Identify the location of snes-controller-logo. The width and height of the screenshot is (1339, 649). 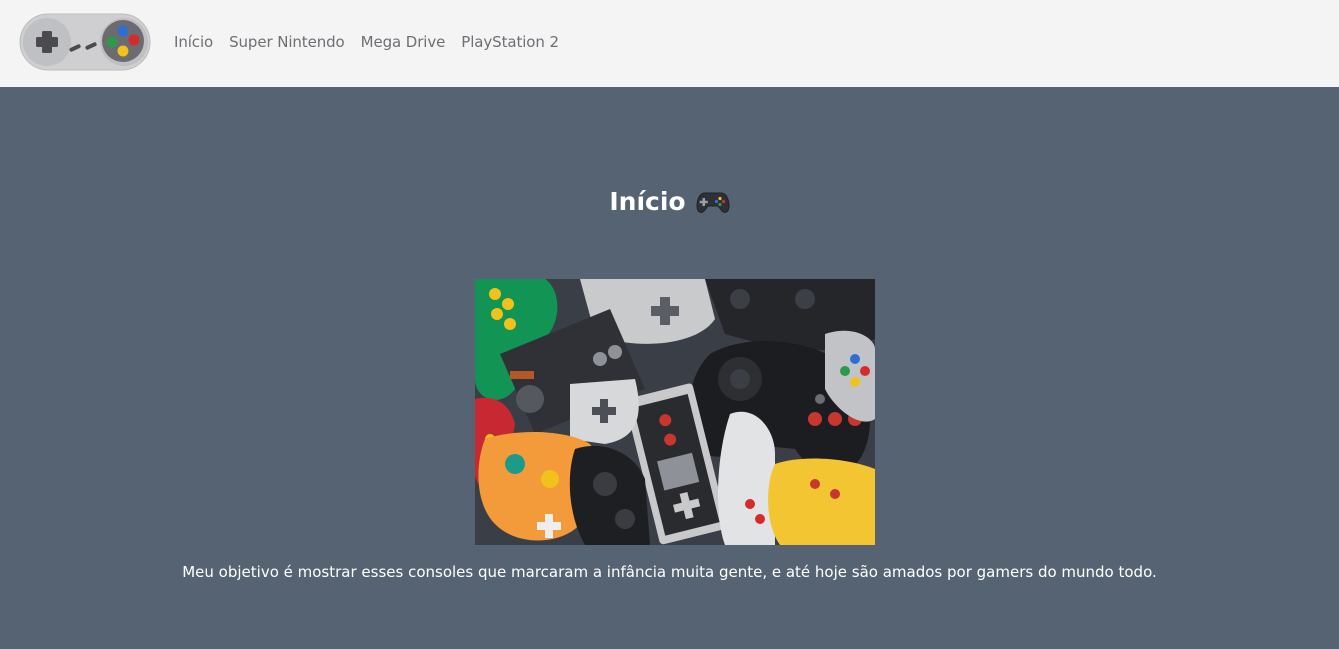
(85, 42).